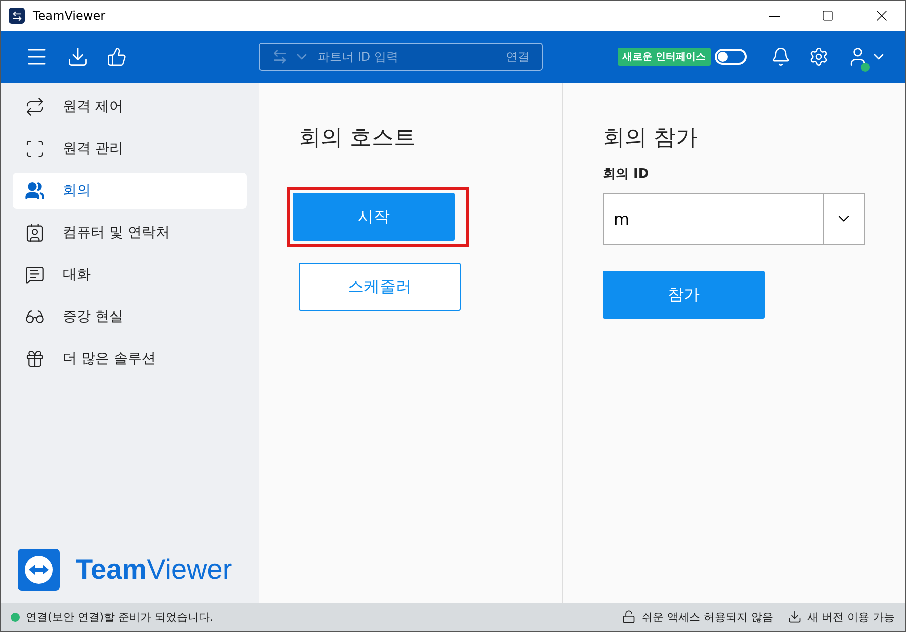 This screenshot has width=906, height=632. What do you see at coordinates (35, 149) in the screenshot?
I see `scan-icon` at bounding box center [35, 149].